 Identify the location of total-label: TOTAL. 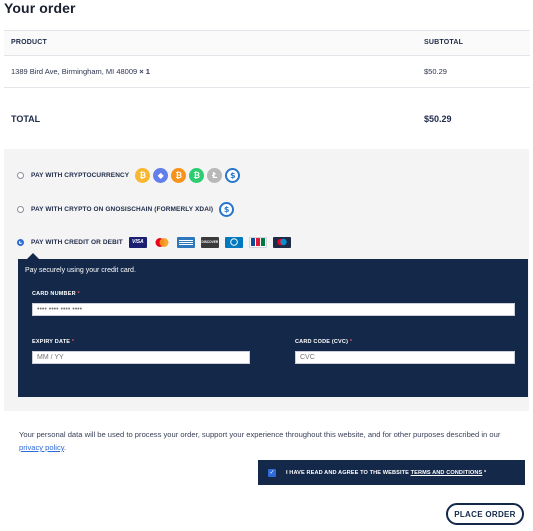
(26, 119).